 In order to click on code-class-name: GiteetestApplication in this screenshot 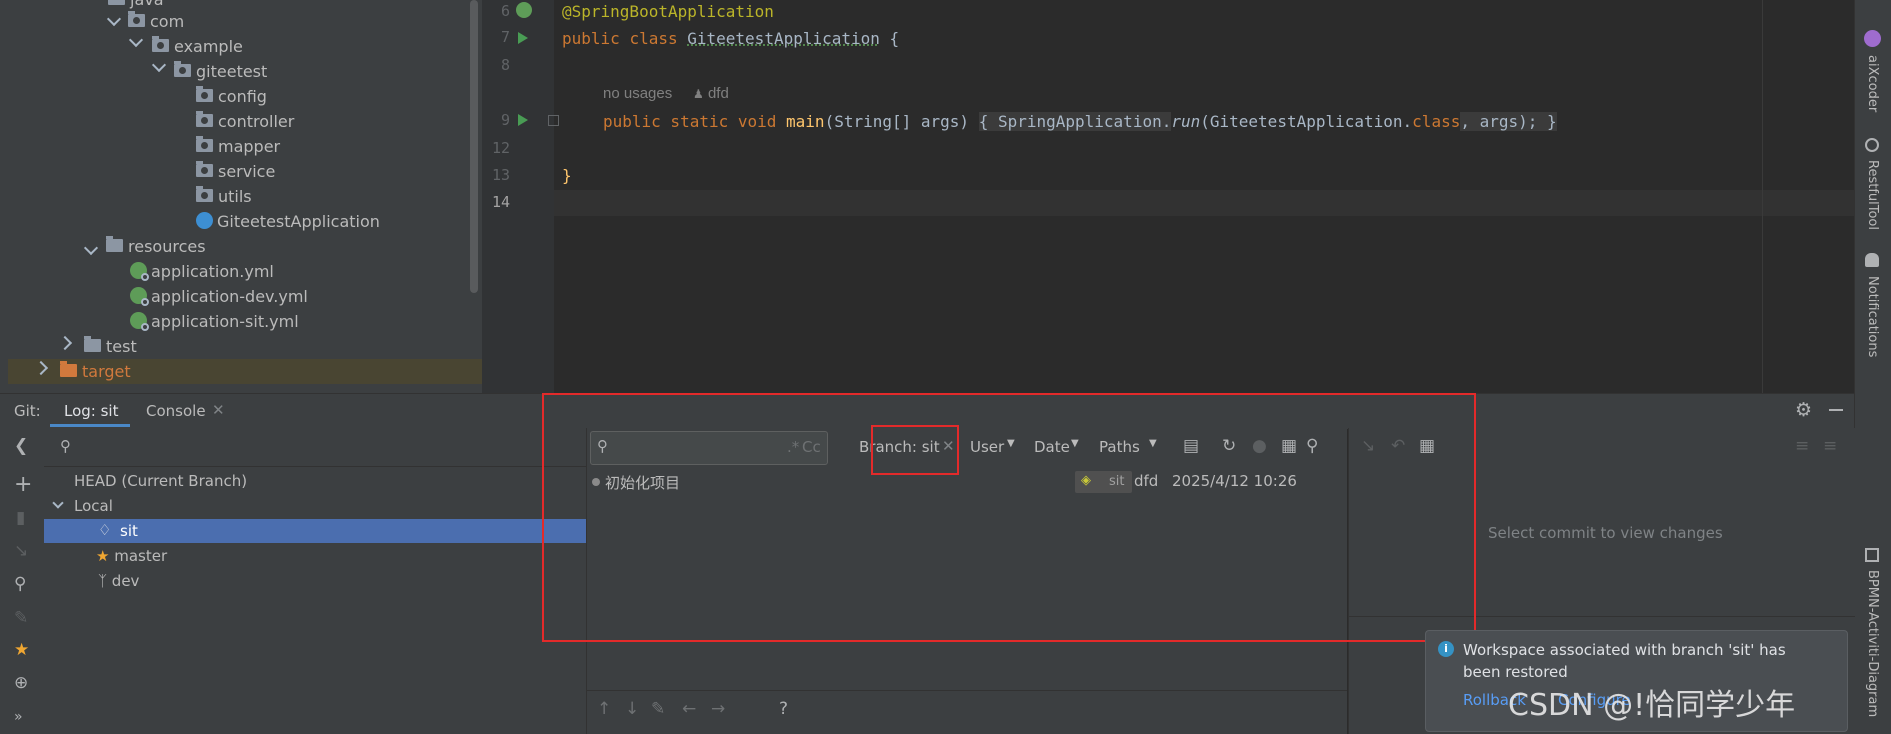, I will do `click(783, 38)`.